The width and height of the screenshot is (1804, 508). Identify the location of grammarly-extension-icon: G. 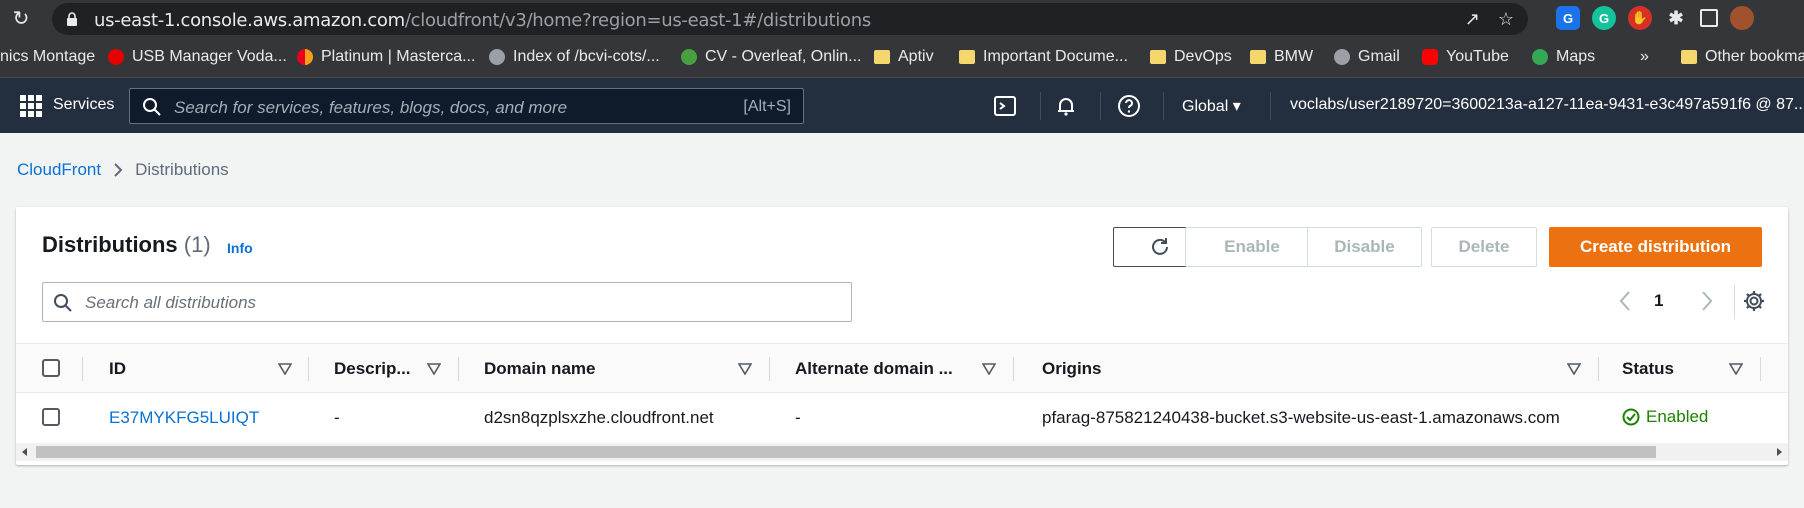
(1604, 18).